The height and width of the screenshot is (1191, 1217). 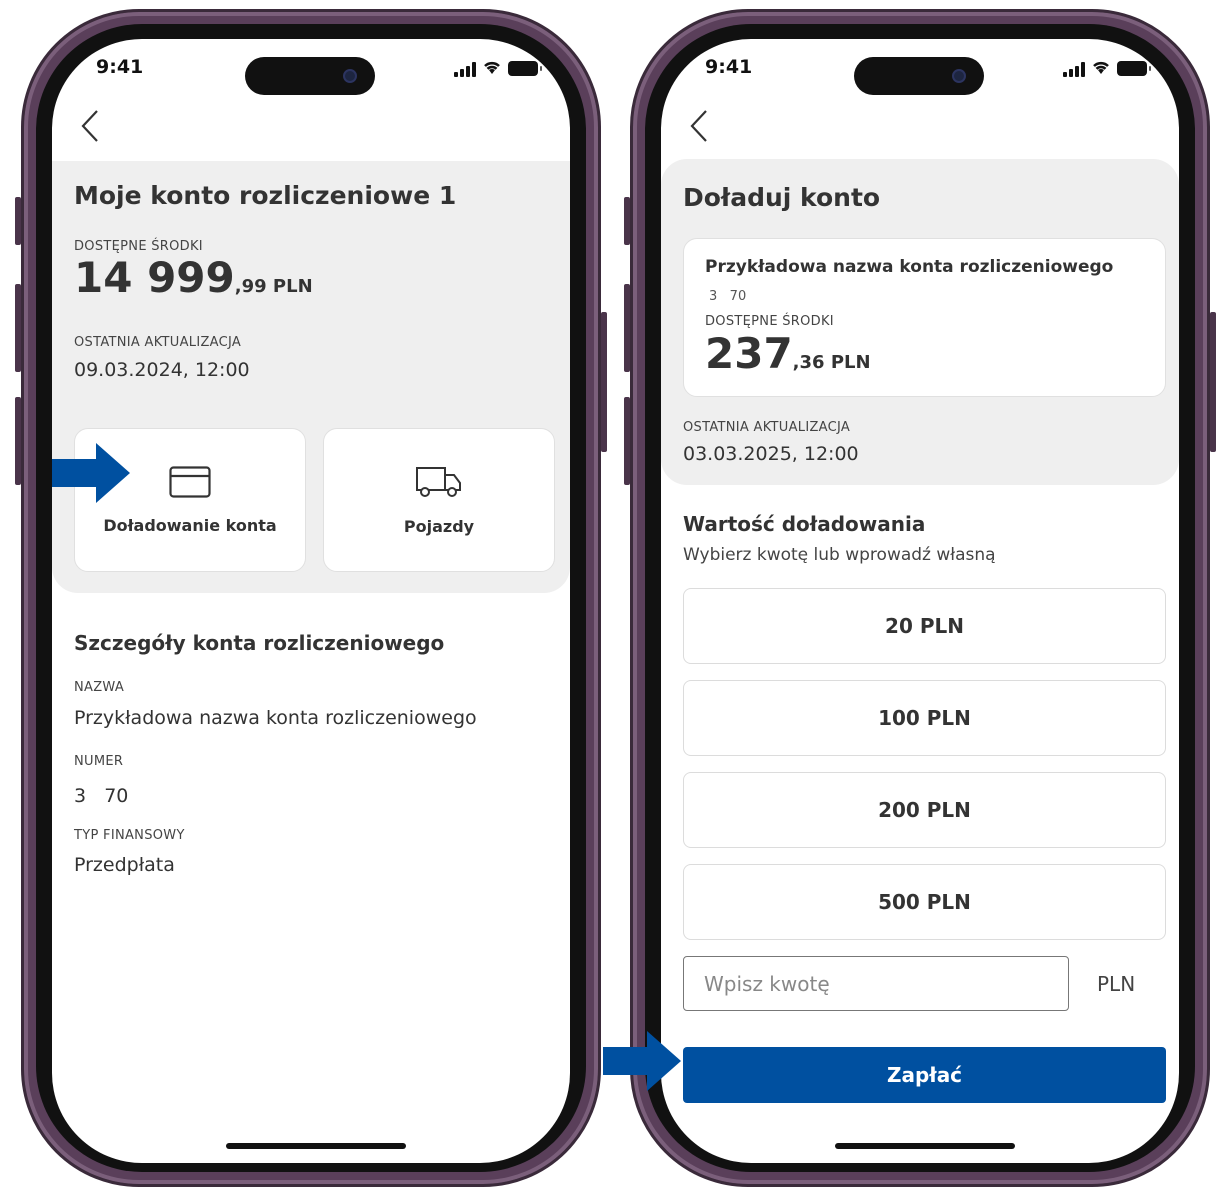 I want to click on balance-decimal: ,36 PLN, so click(x=831, y=362).